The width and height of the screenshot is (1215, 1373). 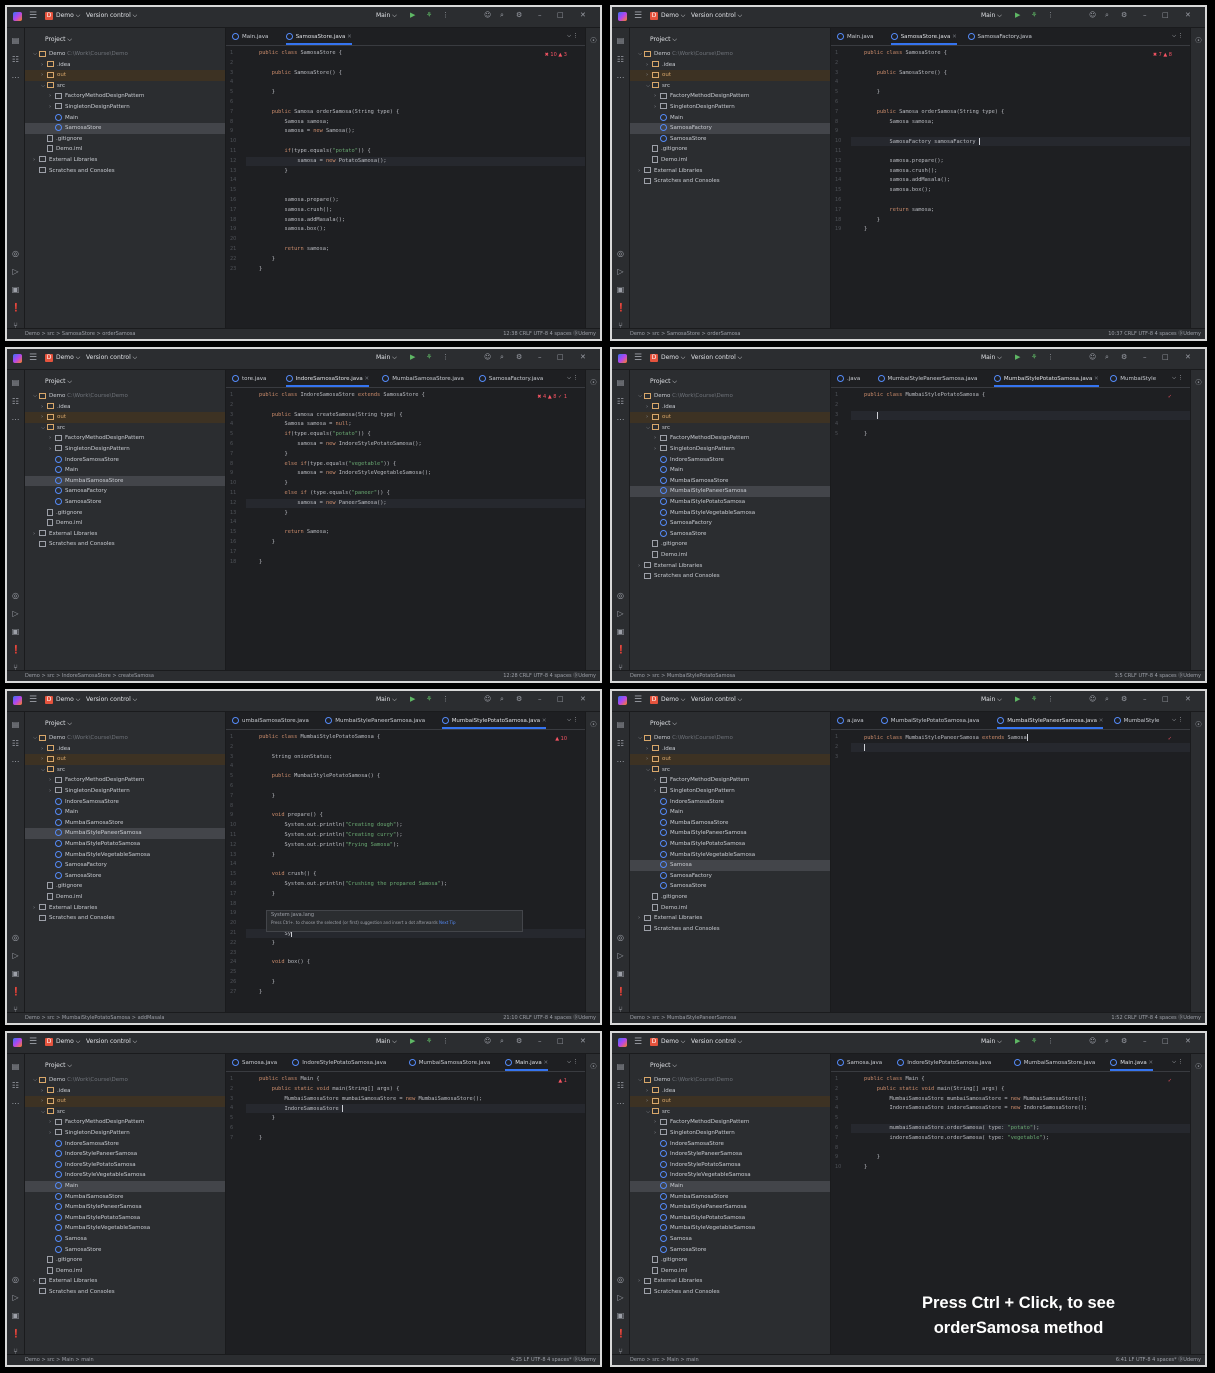 What do you see at coordinates (1170, 739) in the screenshot?
I see `inspection-widget: ✓` at bounding box center [1170, 739].